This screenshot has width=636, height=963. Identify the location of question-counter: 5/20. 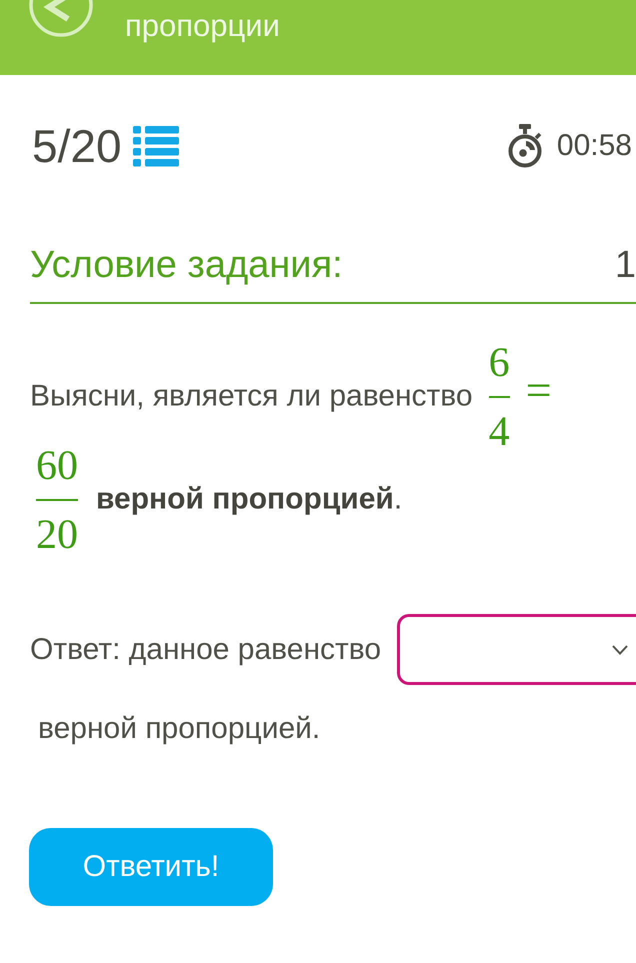
(77, 146).